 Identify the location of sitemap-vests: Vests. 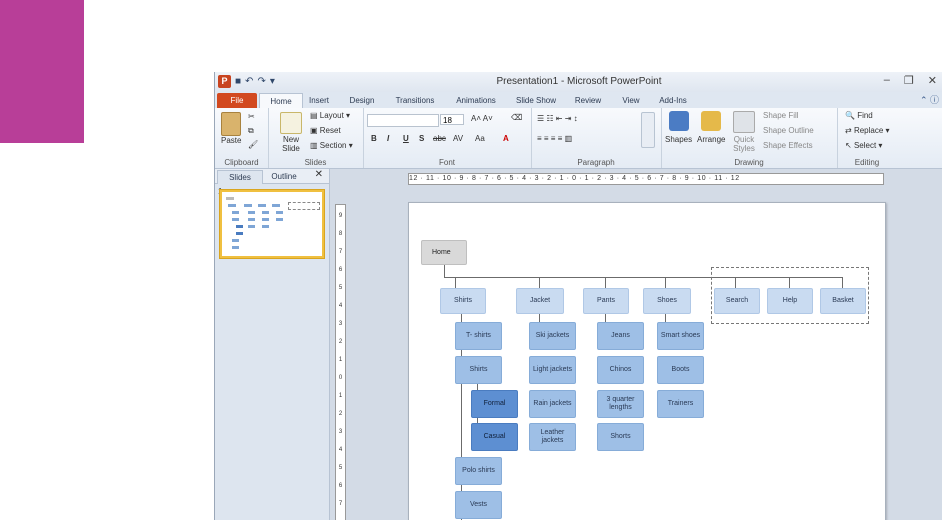
(478, 505).